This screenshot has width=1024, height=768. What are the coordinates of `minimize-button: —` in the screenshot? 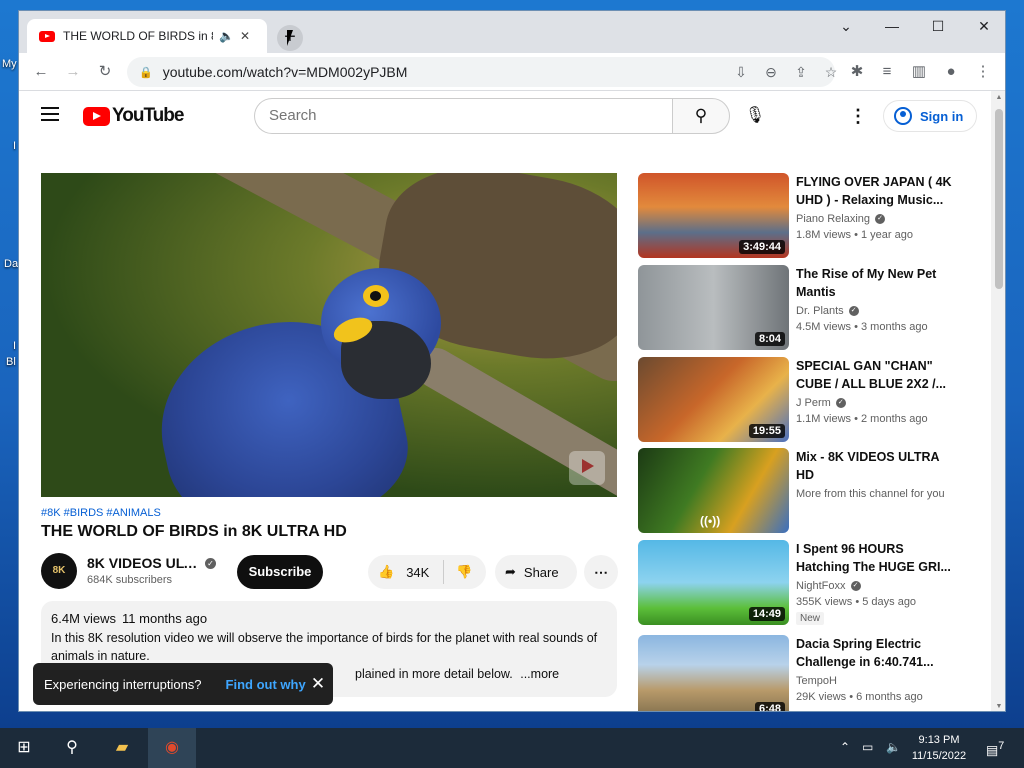 It's located at (892, 26).